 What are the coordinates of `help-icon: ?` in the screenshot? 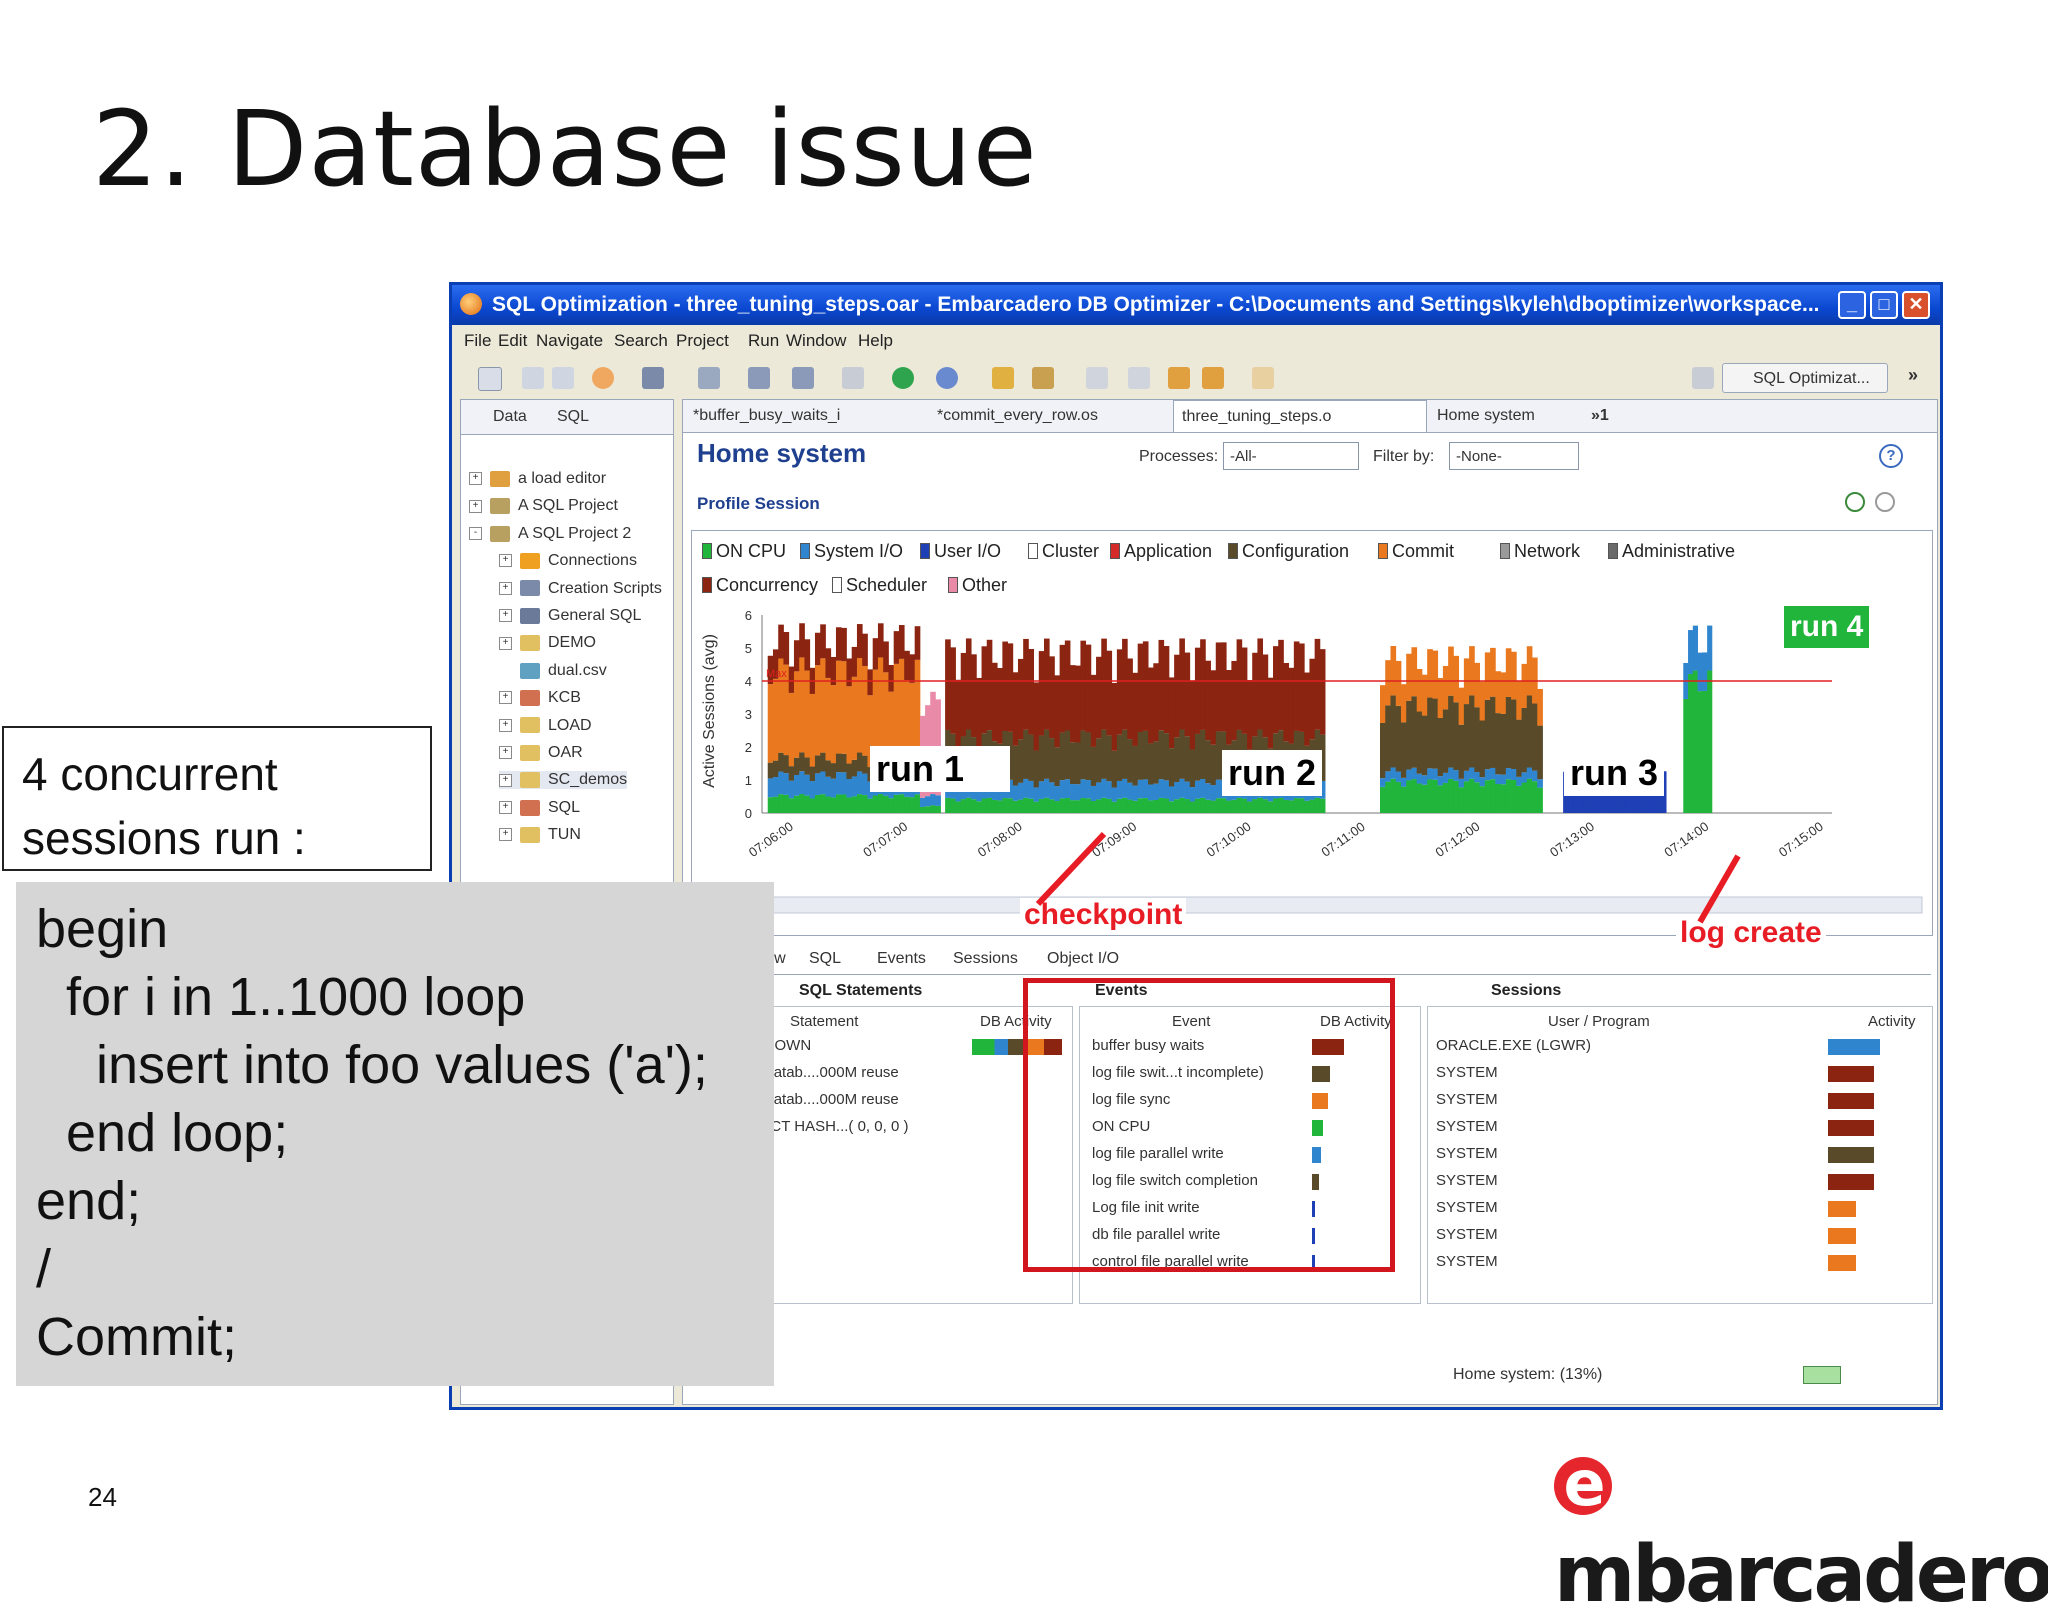 It's located at (1891, 456).